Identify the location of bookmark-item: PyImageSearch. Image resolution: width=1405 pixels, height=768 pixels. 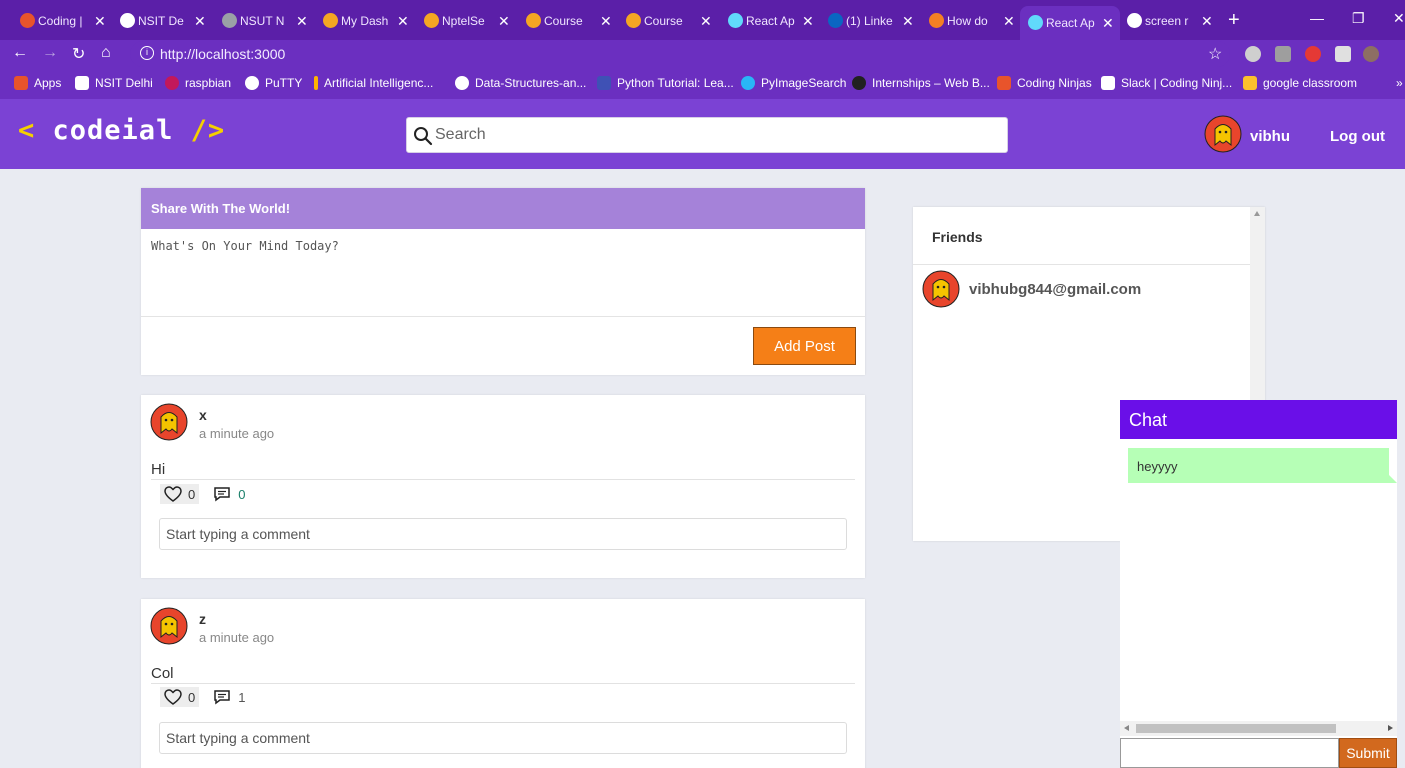
(793, 83).